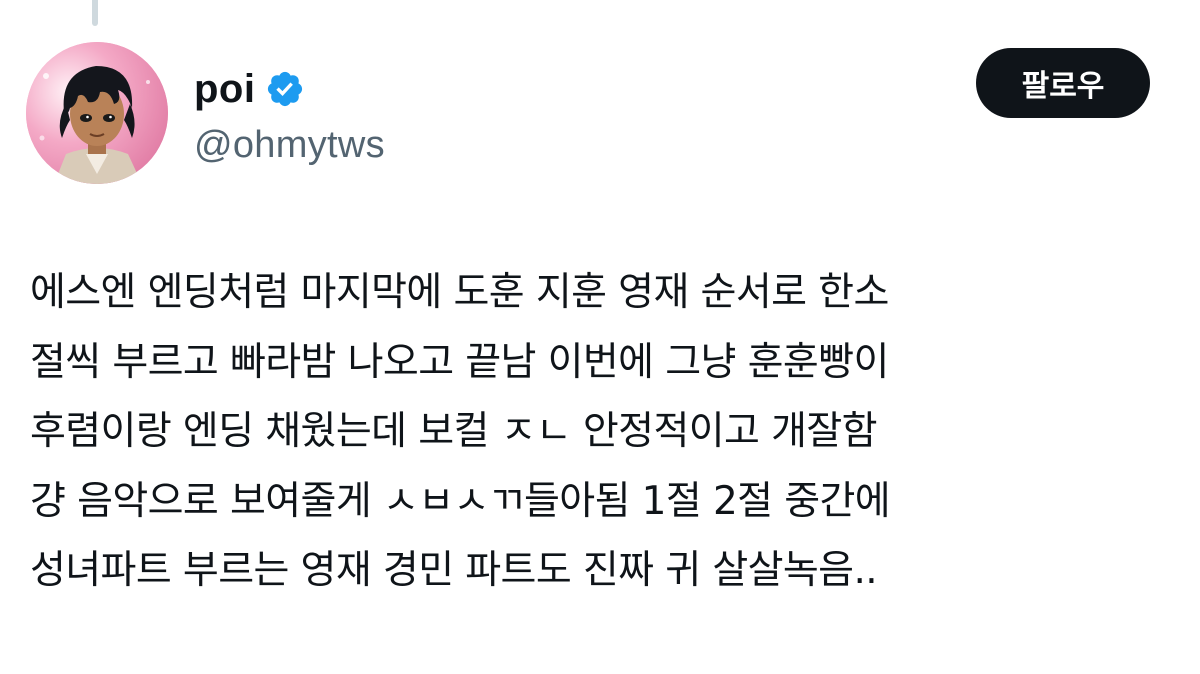 This screenshot has height=674, width=1200. I want to click on author-name-row: poi, so click(249, 89).